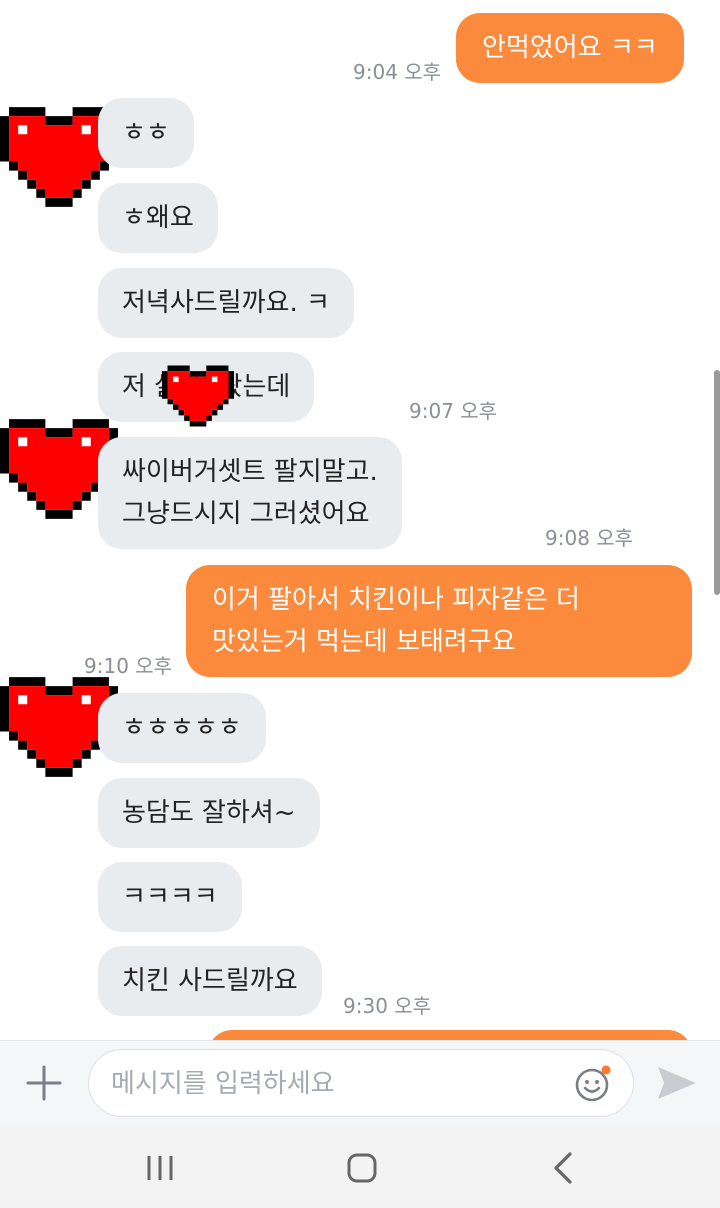  Describe the element at coordinates (453, 411) in the screenshot. I see `message-timestamp: 9:07 오후` at that location.